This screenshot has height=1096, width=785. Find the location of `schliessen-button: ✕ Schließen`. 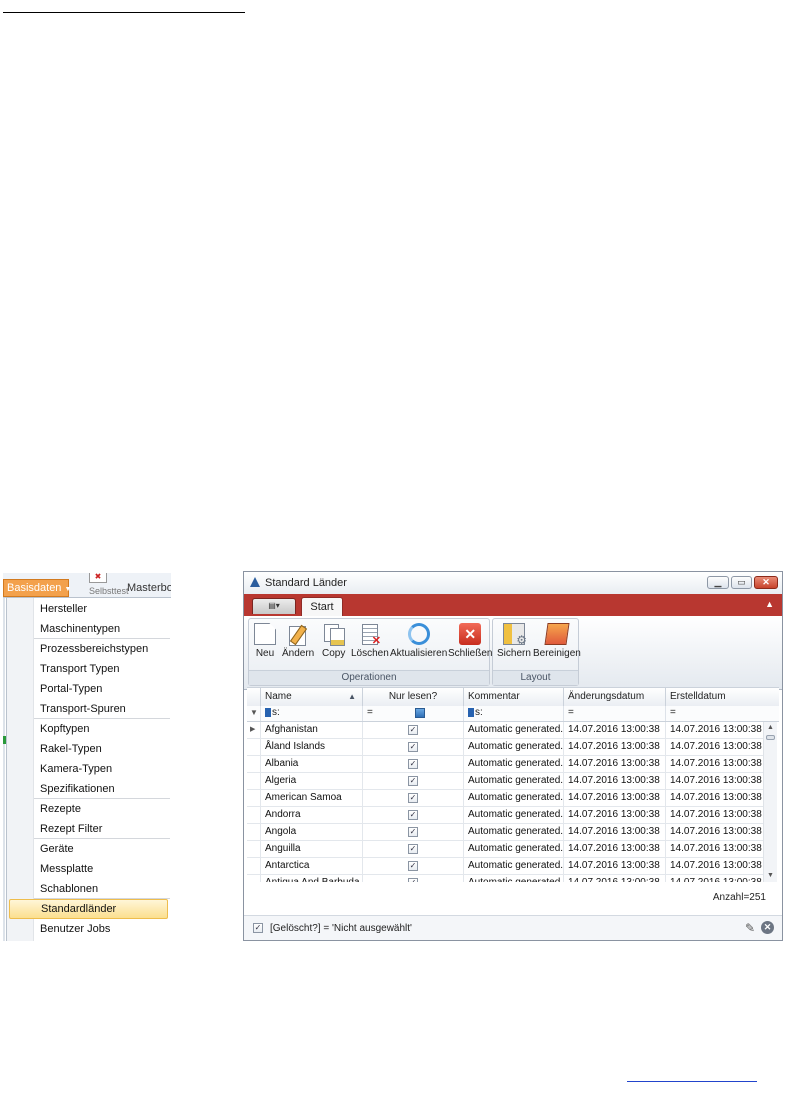

schliessen-button: ✕ Schließen is located at coordinates (470, 641).